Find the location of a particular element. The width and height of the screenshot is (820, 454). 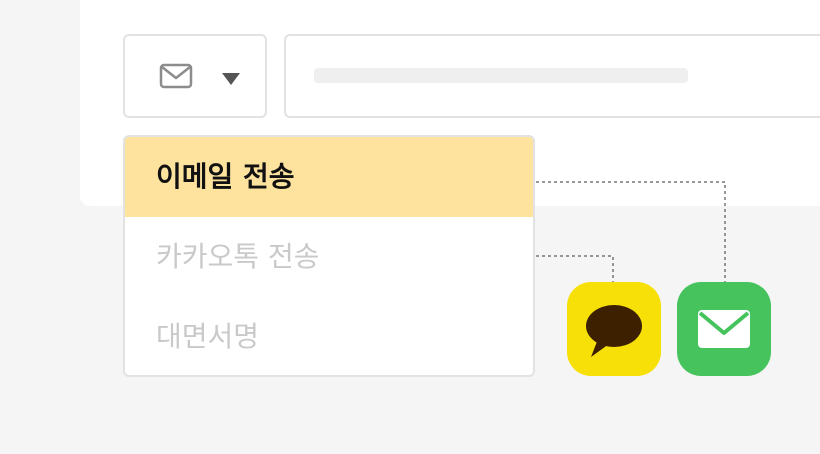

connector-lines is located at coordinates (631, 231).